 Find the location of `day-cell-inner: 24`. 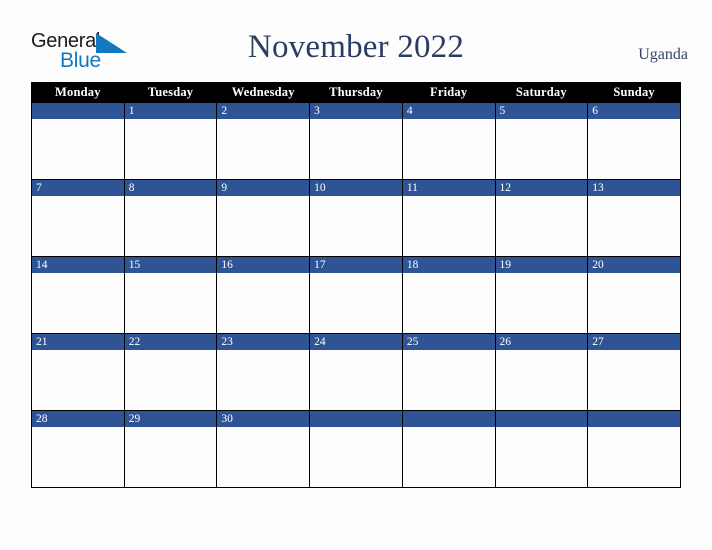

day-cell-inner: 24 is located at coordinates (356, 372).